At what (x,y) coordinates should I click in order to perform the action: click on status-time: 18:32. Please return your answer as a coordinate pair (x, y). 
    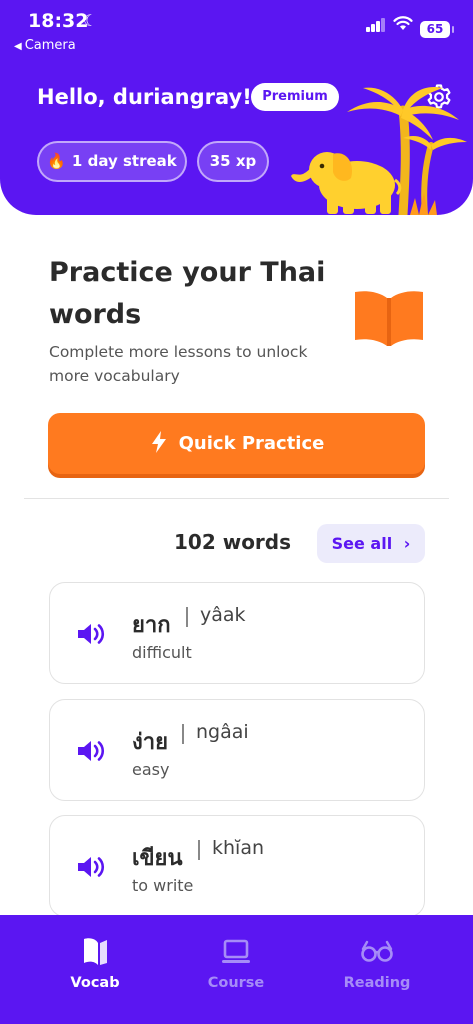
    Looking at the image, I should click on (58, 21).